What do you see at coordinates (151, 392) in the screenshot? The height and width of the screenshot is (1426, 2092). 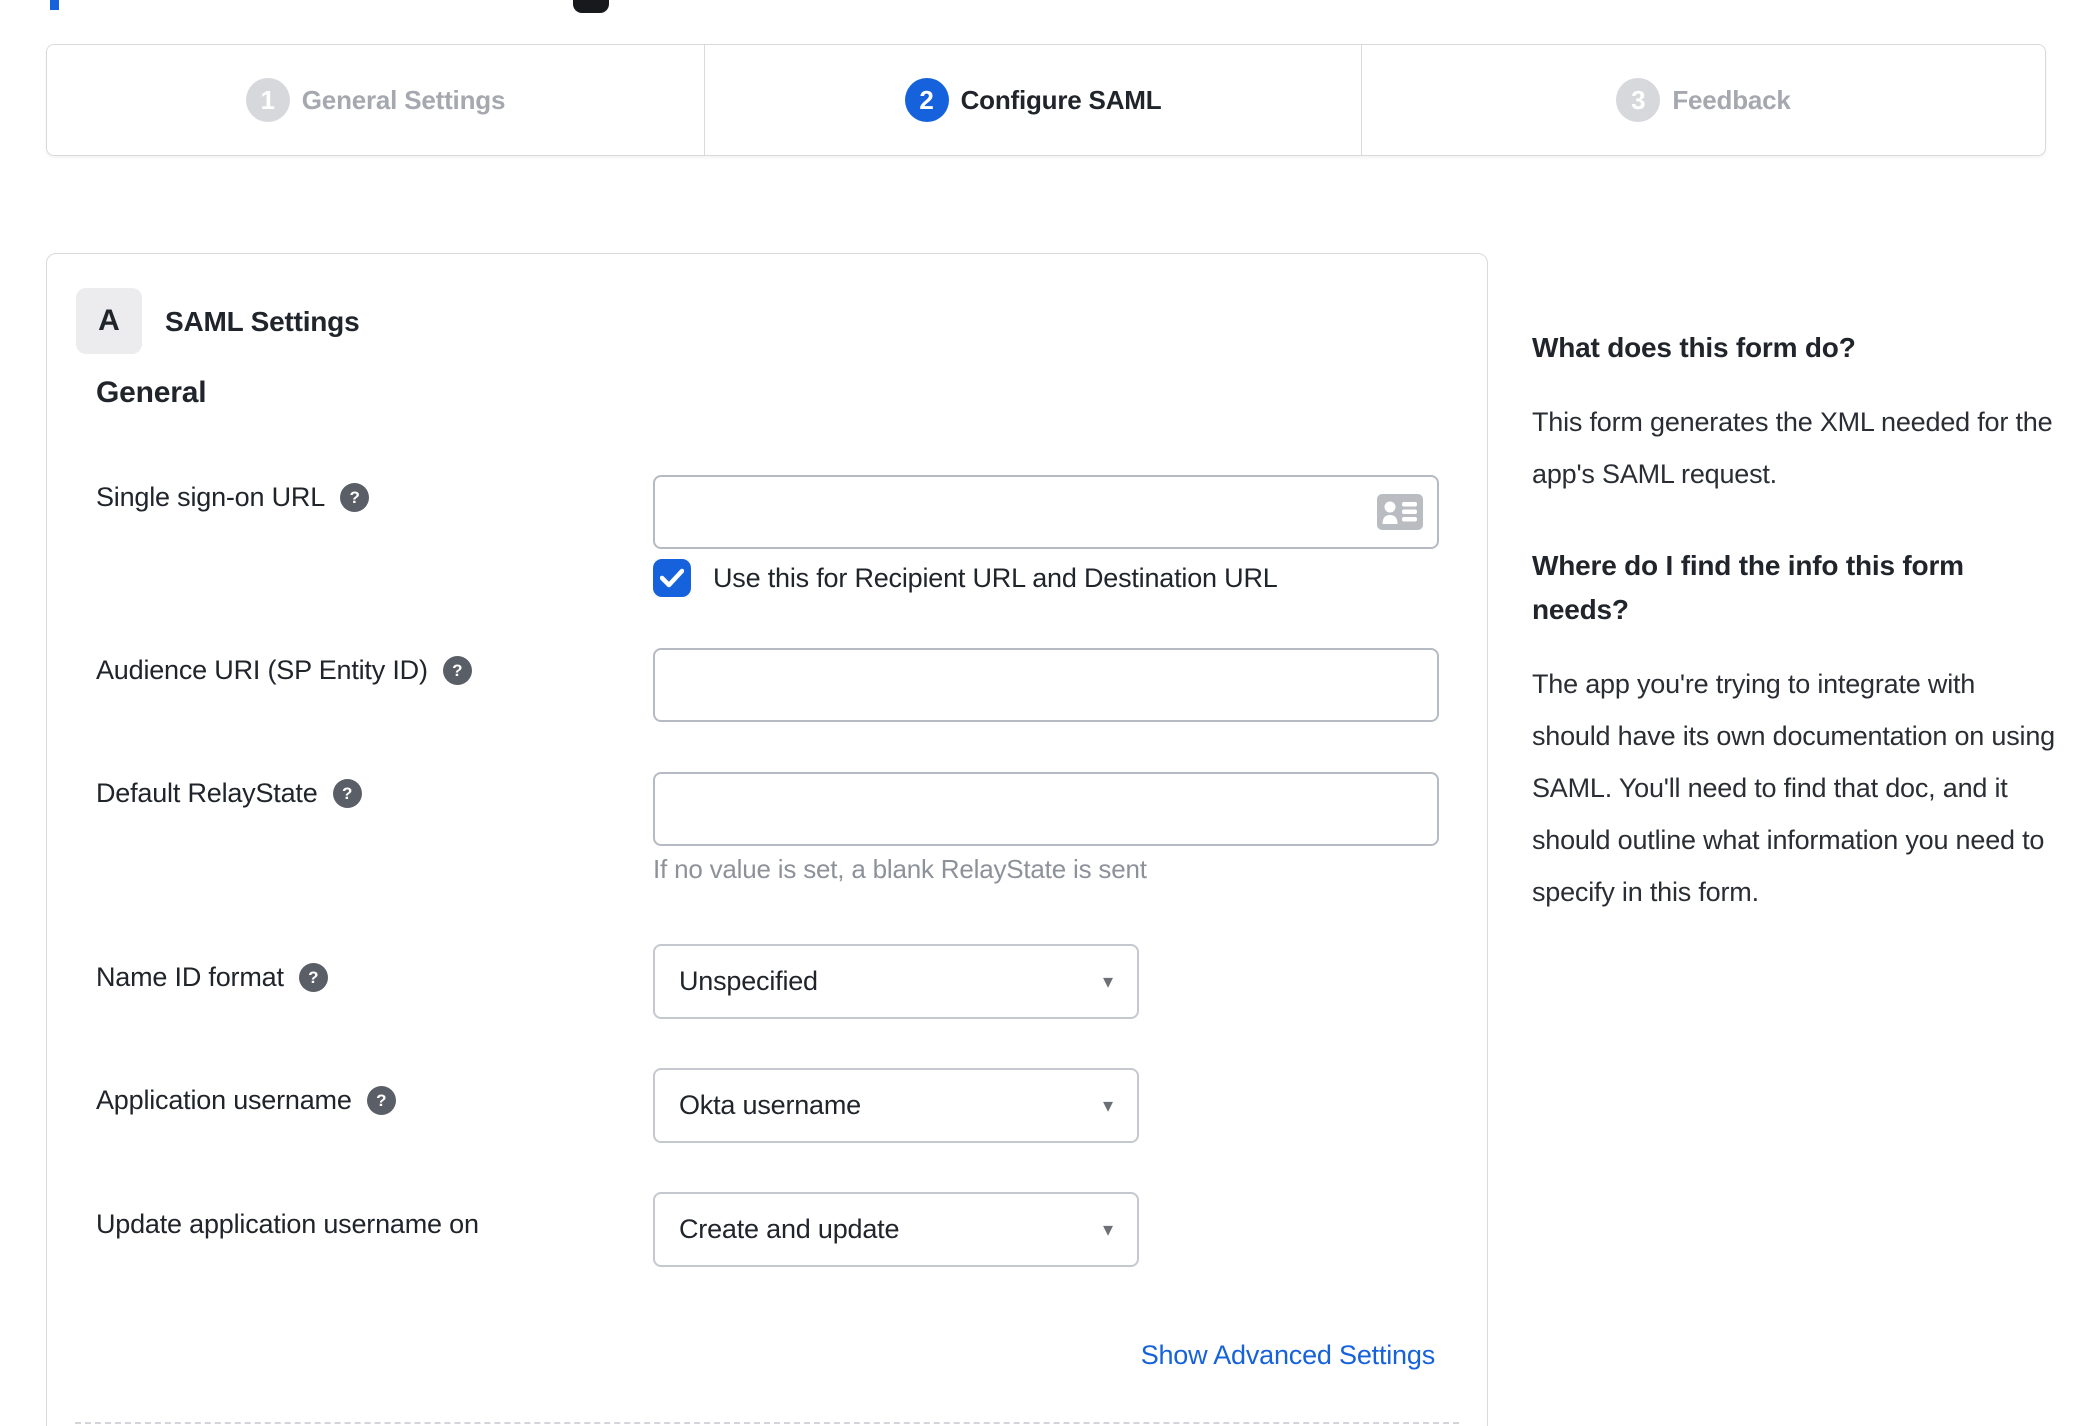 I see `general-section-title: General` at bounding box center [151, 392].